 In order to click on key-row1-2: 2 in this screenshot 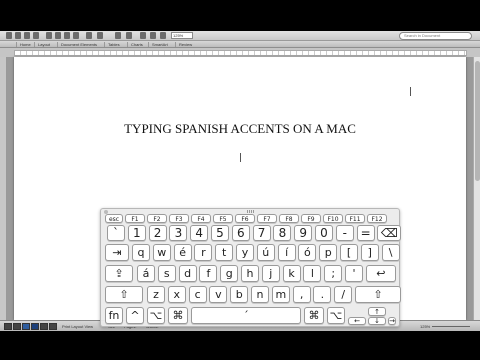, I will do `click(157, 233)`.